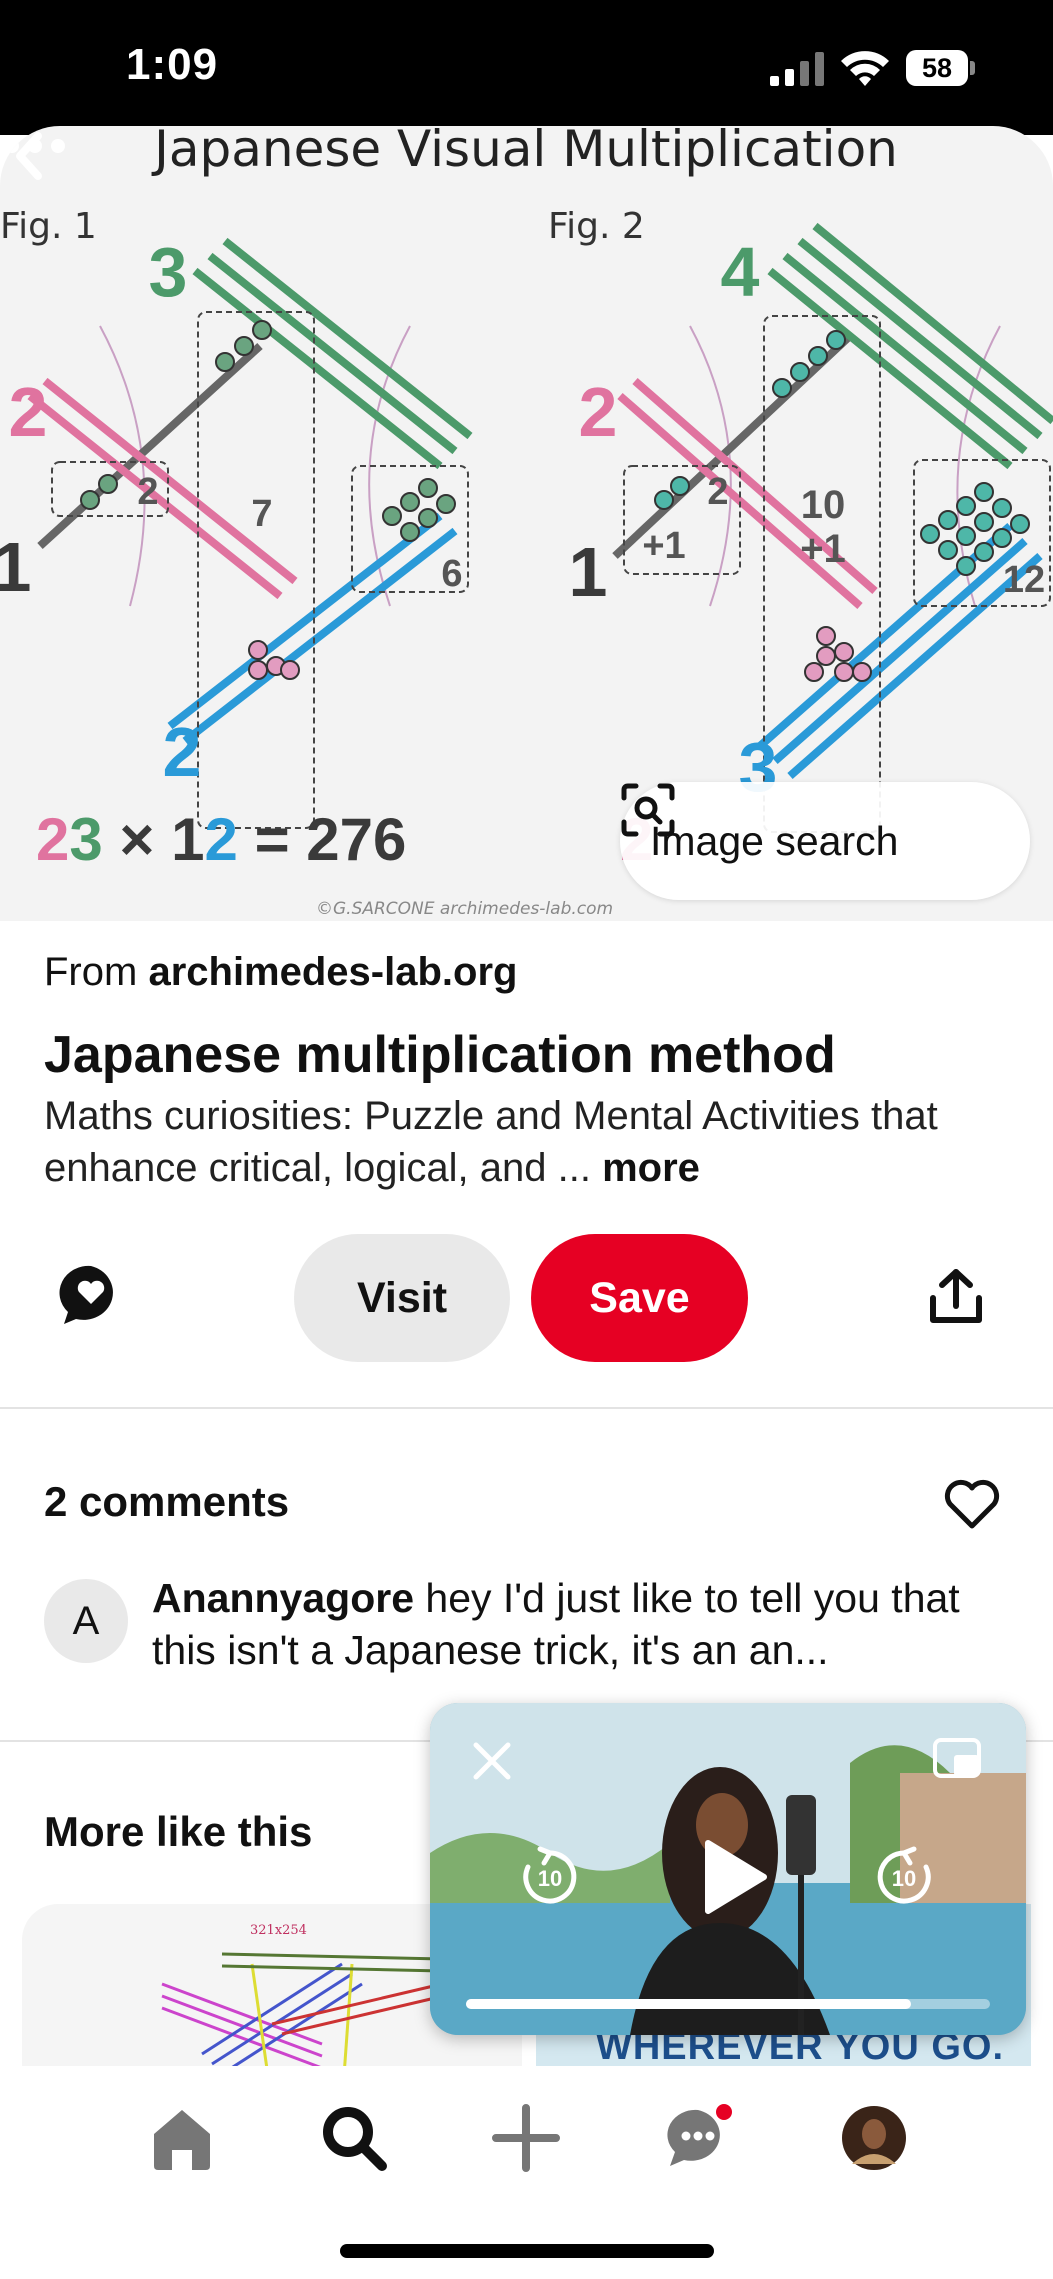 The width and height of the screenshot is (1053, 2279). I want to click on fig2-edge-digit: 1, so click(588, 572).